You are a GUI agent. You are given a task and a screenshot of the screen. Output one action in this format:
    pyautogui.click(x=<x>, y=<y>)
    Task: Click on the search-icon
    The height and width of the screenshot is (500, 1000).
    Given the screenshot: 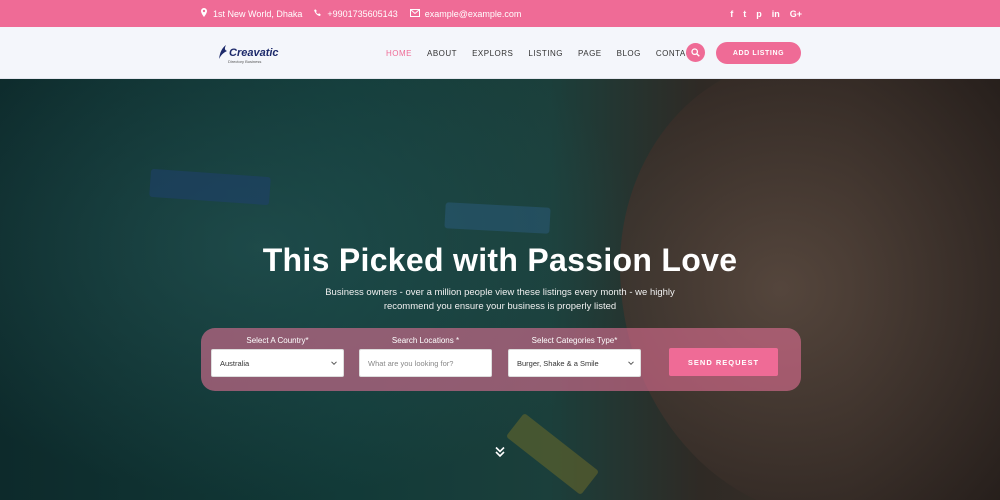 What is the action you would take?
    pyautogui.click(x=695, y=52)
    